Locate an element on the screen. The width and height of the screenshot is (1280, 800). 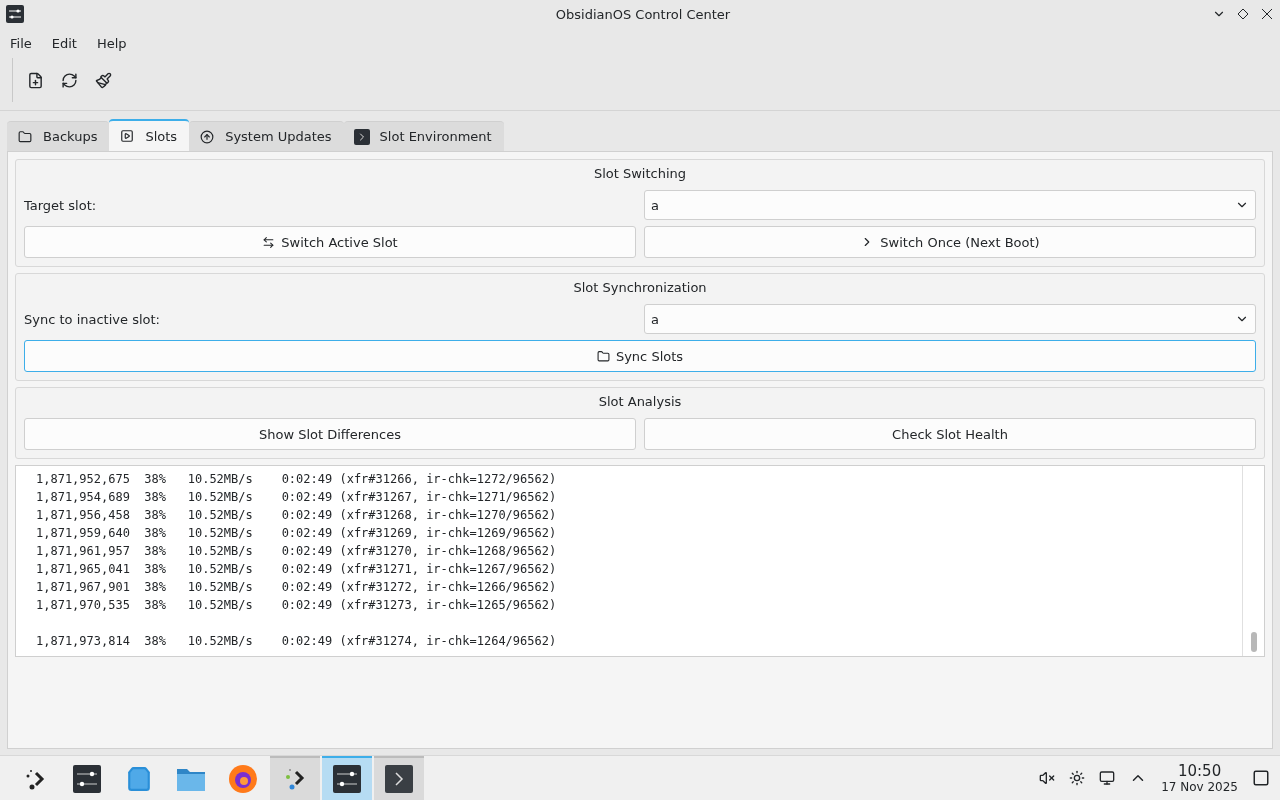
action-button: Sync Slots is located at coordinates (640, 356).